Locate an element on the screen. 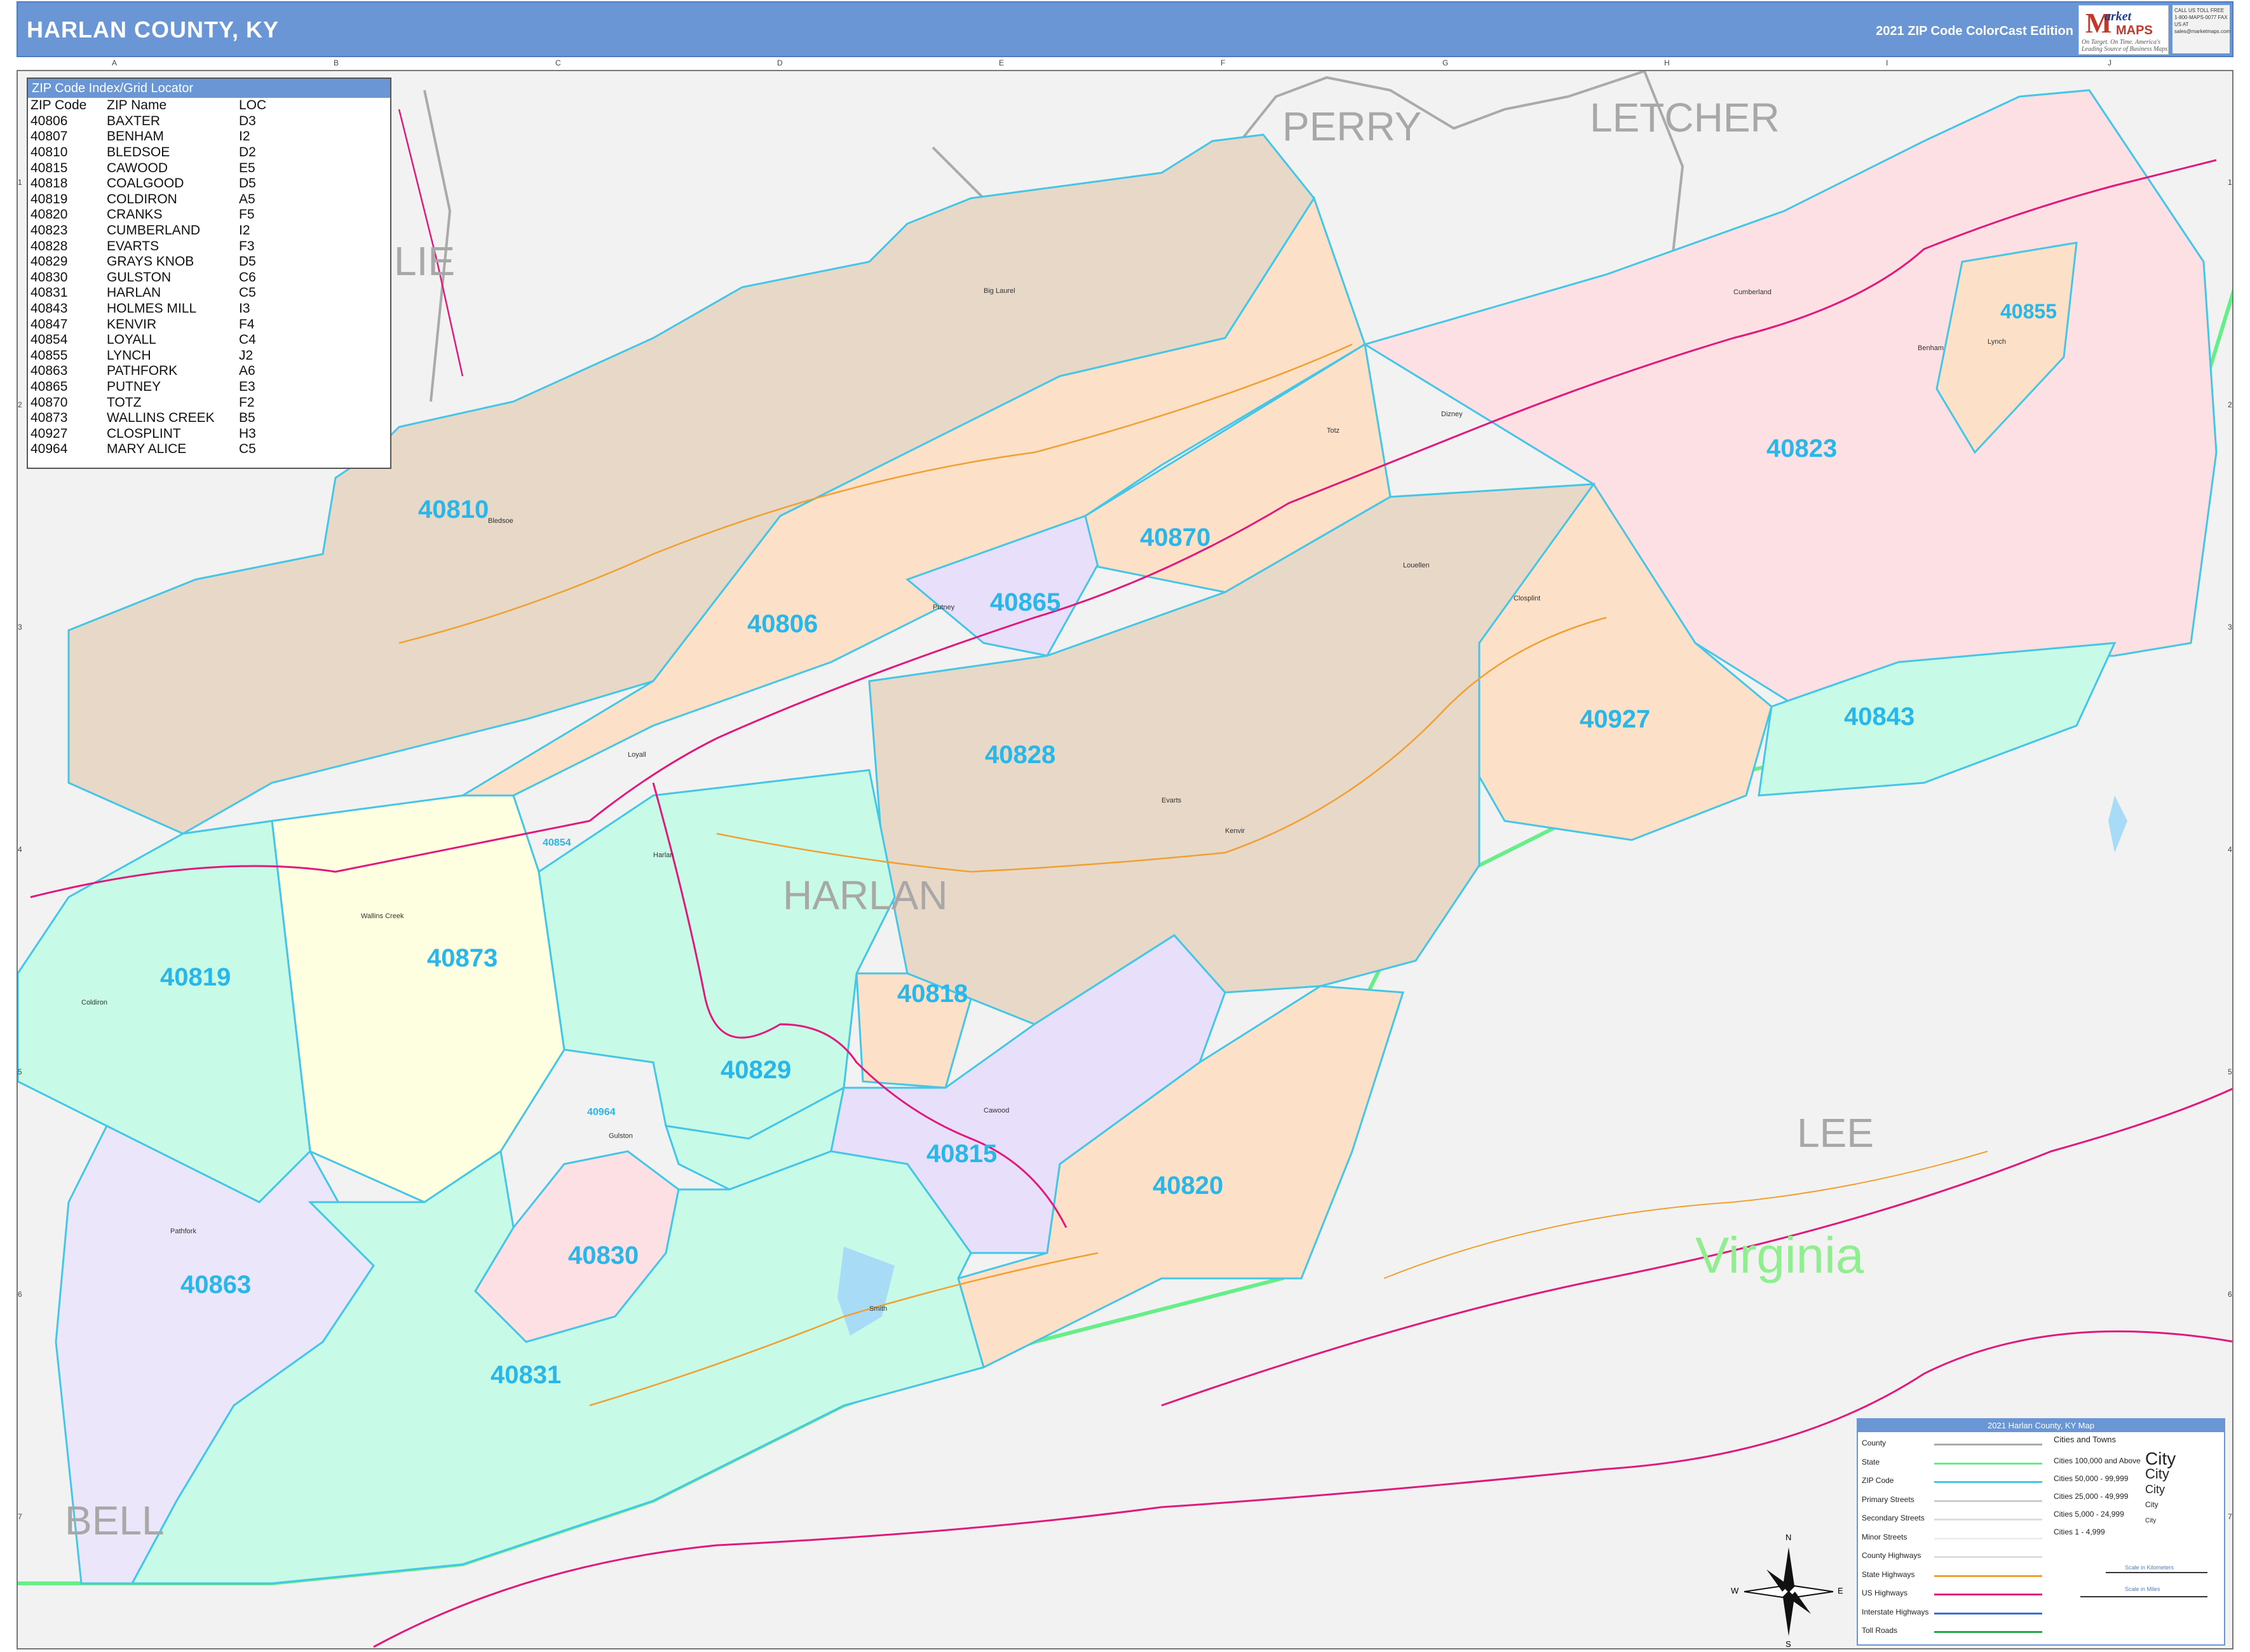  zip-index-row: 40865 PUTNEY E3 is located at coordinates (148, 387).